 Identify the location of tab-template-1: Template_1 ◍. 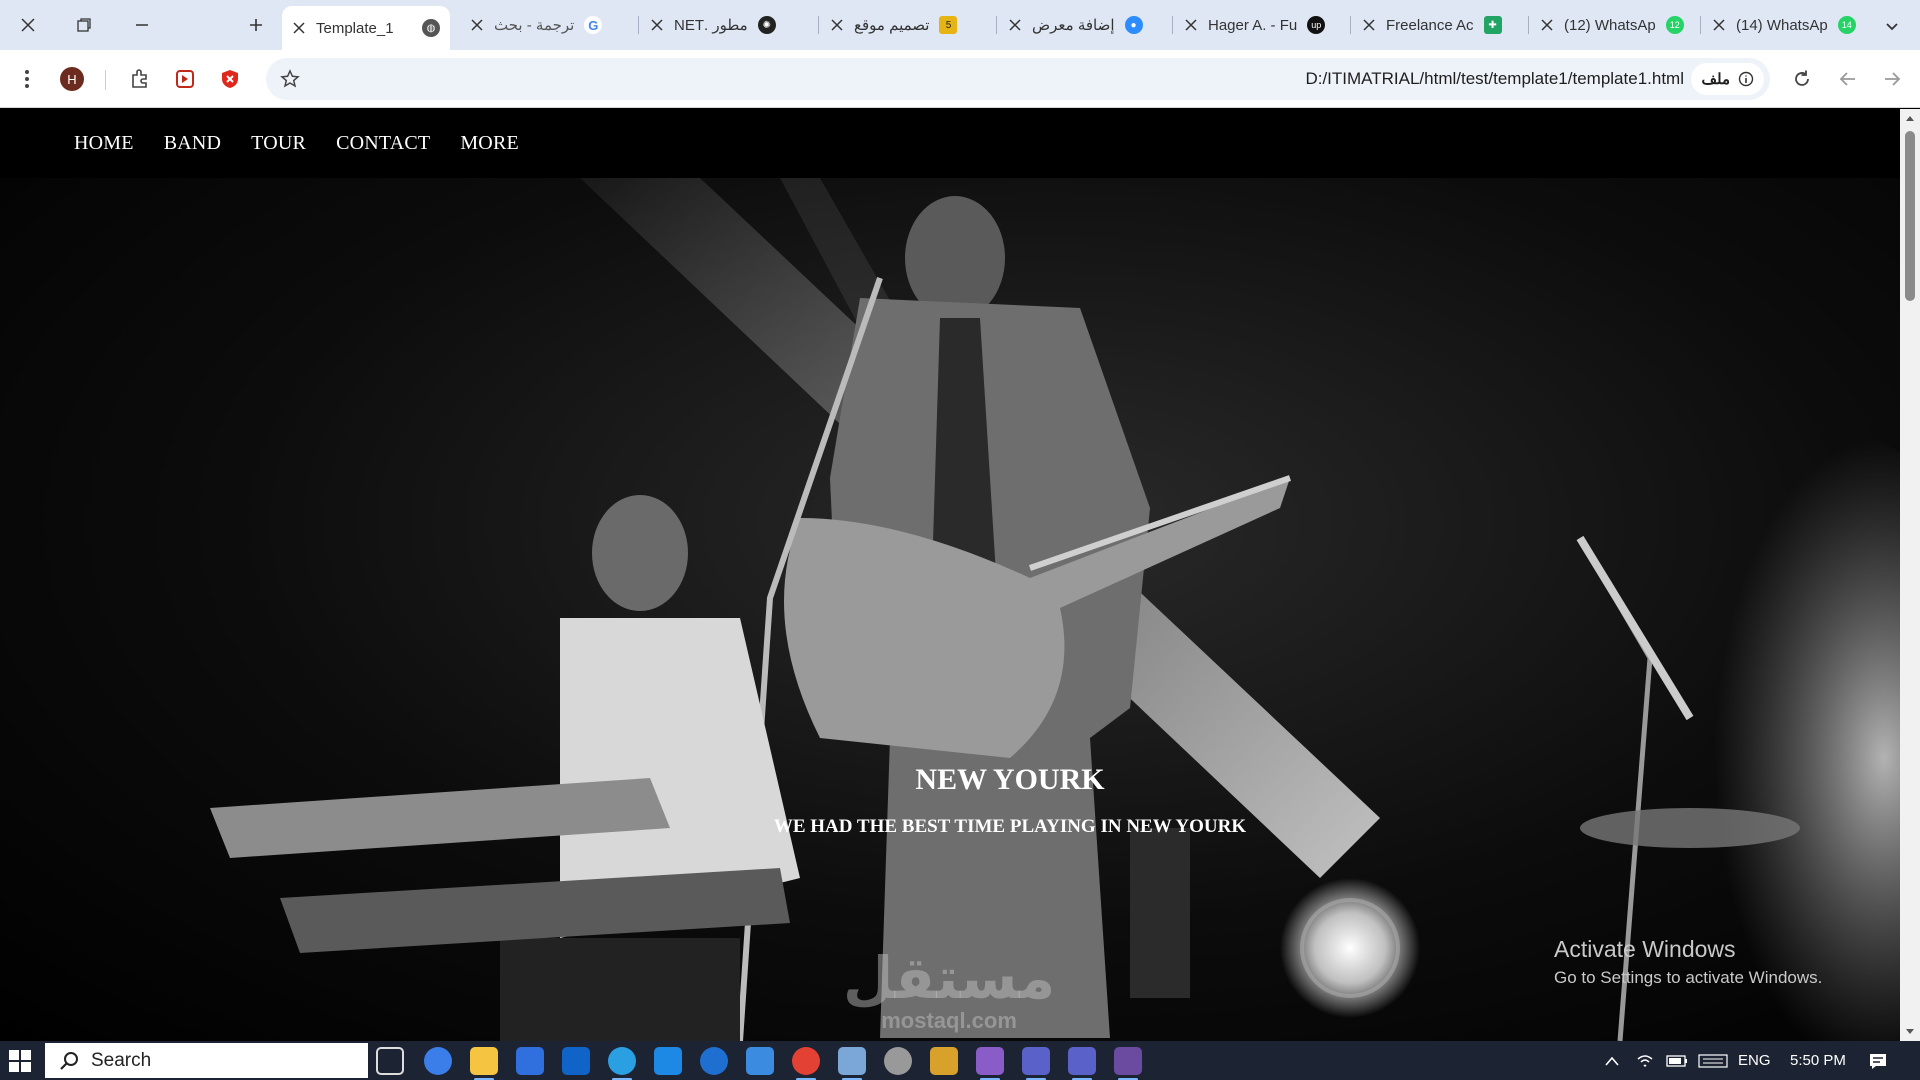
(366, 28).